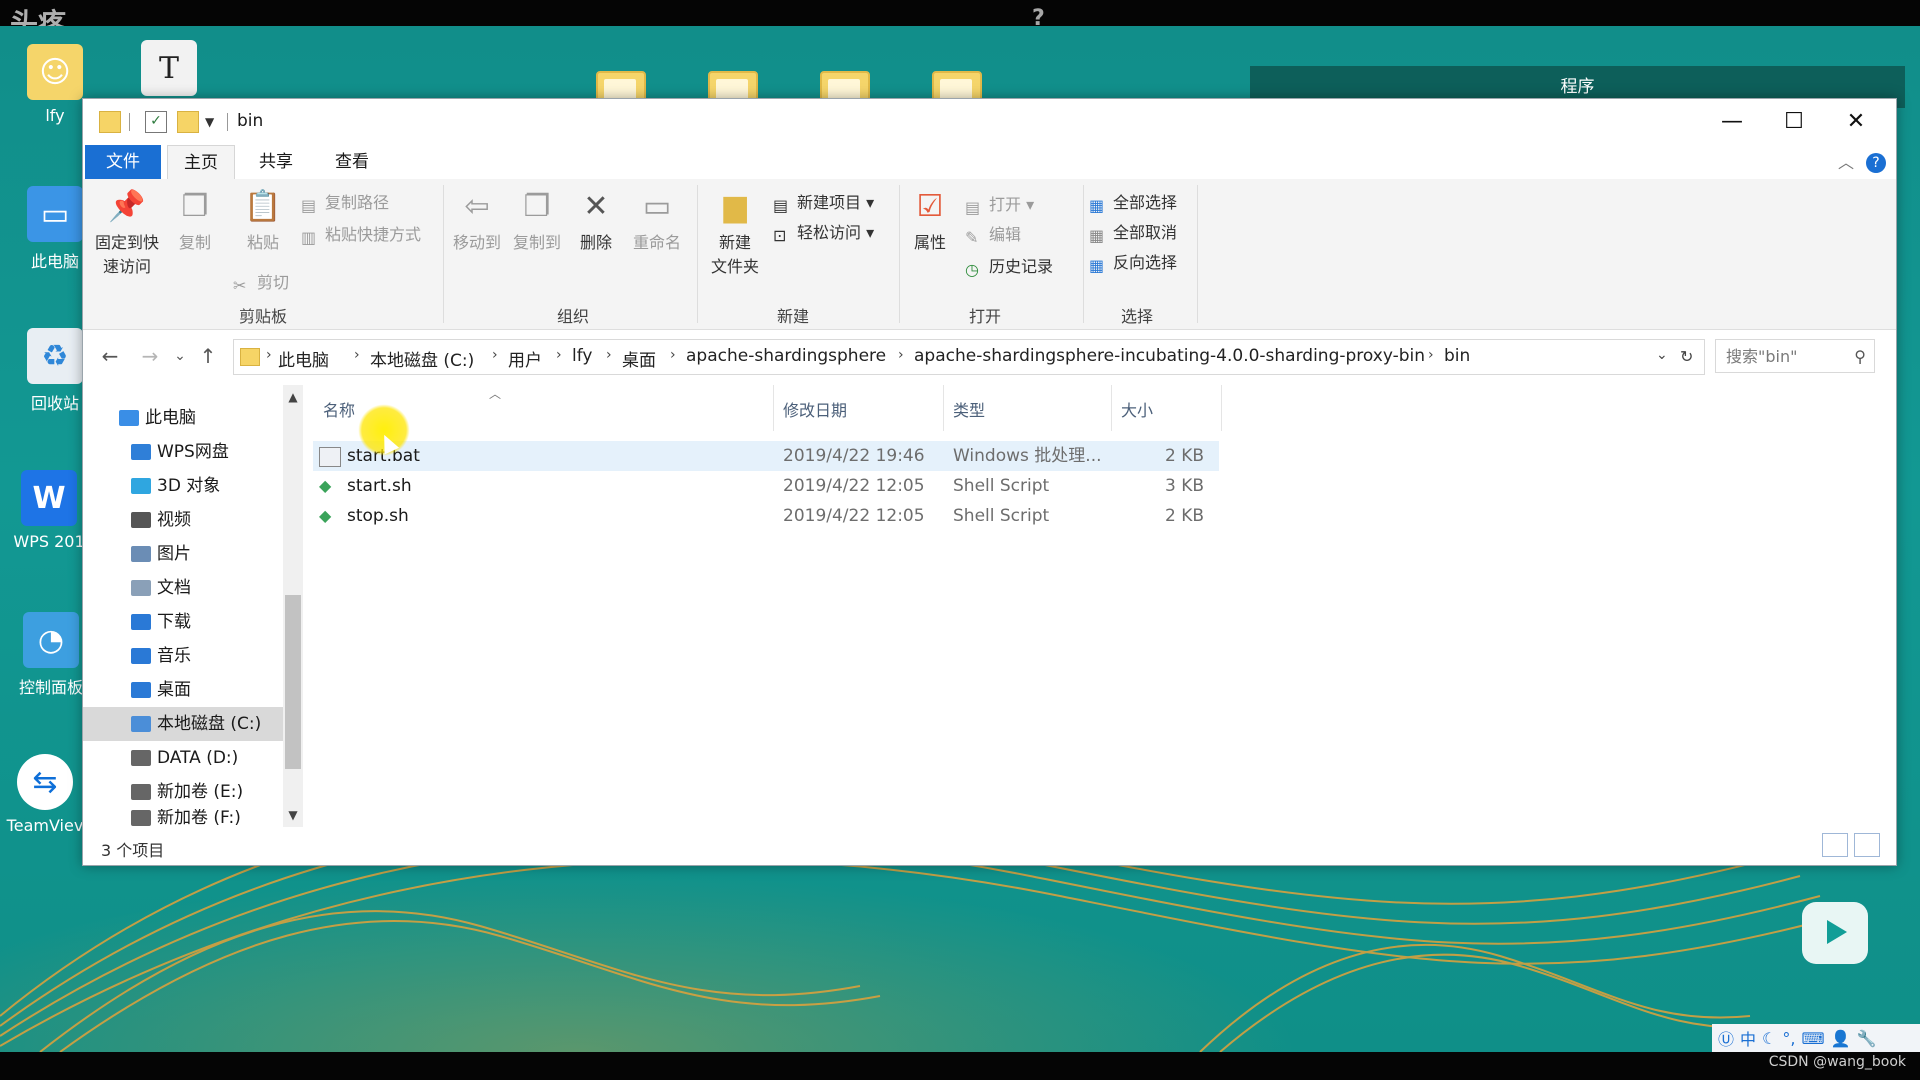 This screenshot has height=1080, width=1920. I want to click on video-play-icon, so click(1835, 933).